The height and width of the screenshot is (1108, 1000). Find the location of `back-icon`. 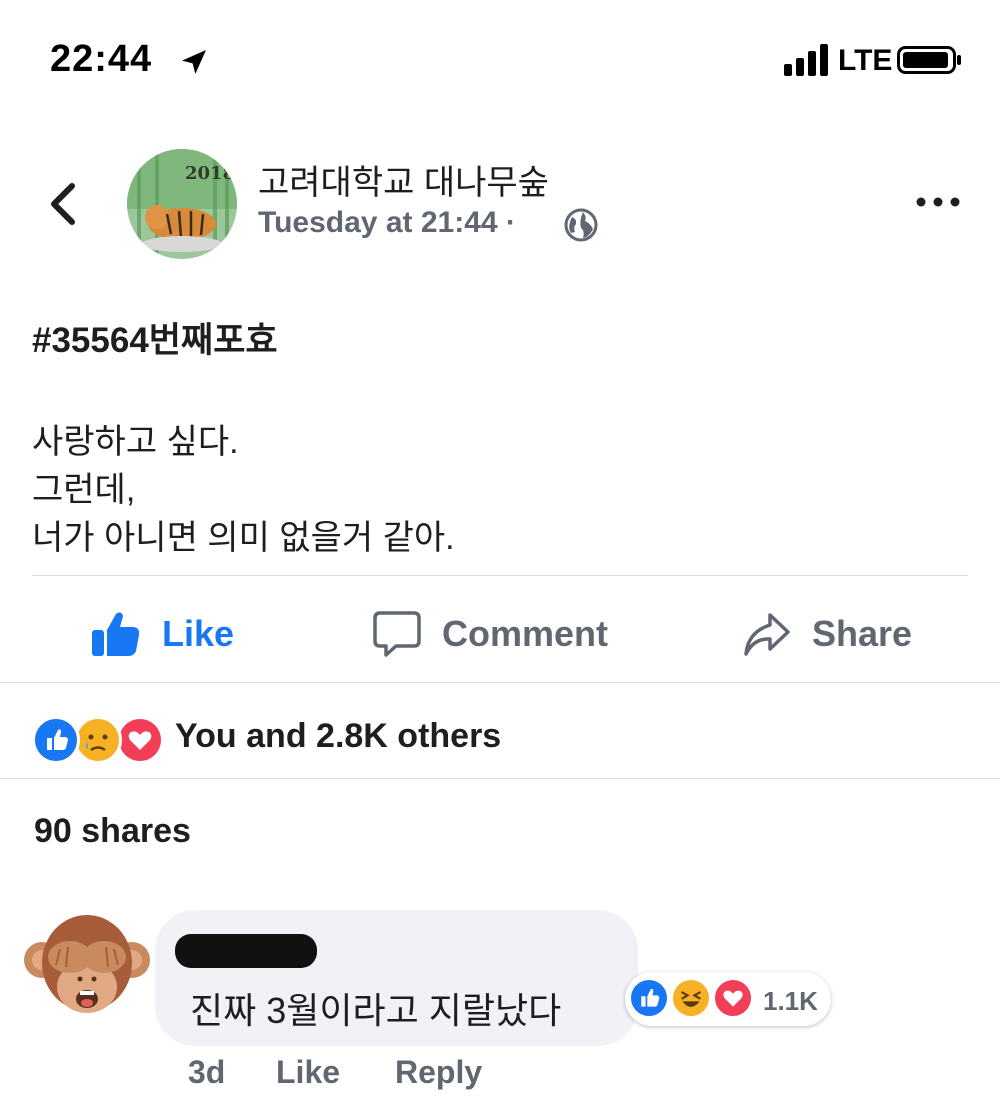

back-icon is located at coordinates (62, 204).